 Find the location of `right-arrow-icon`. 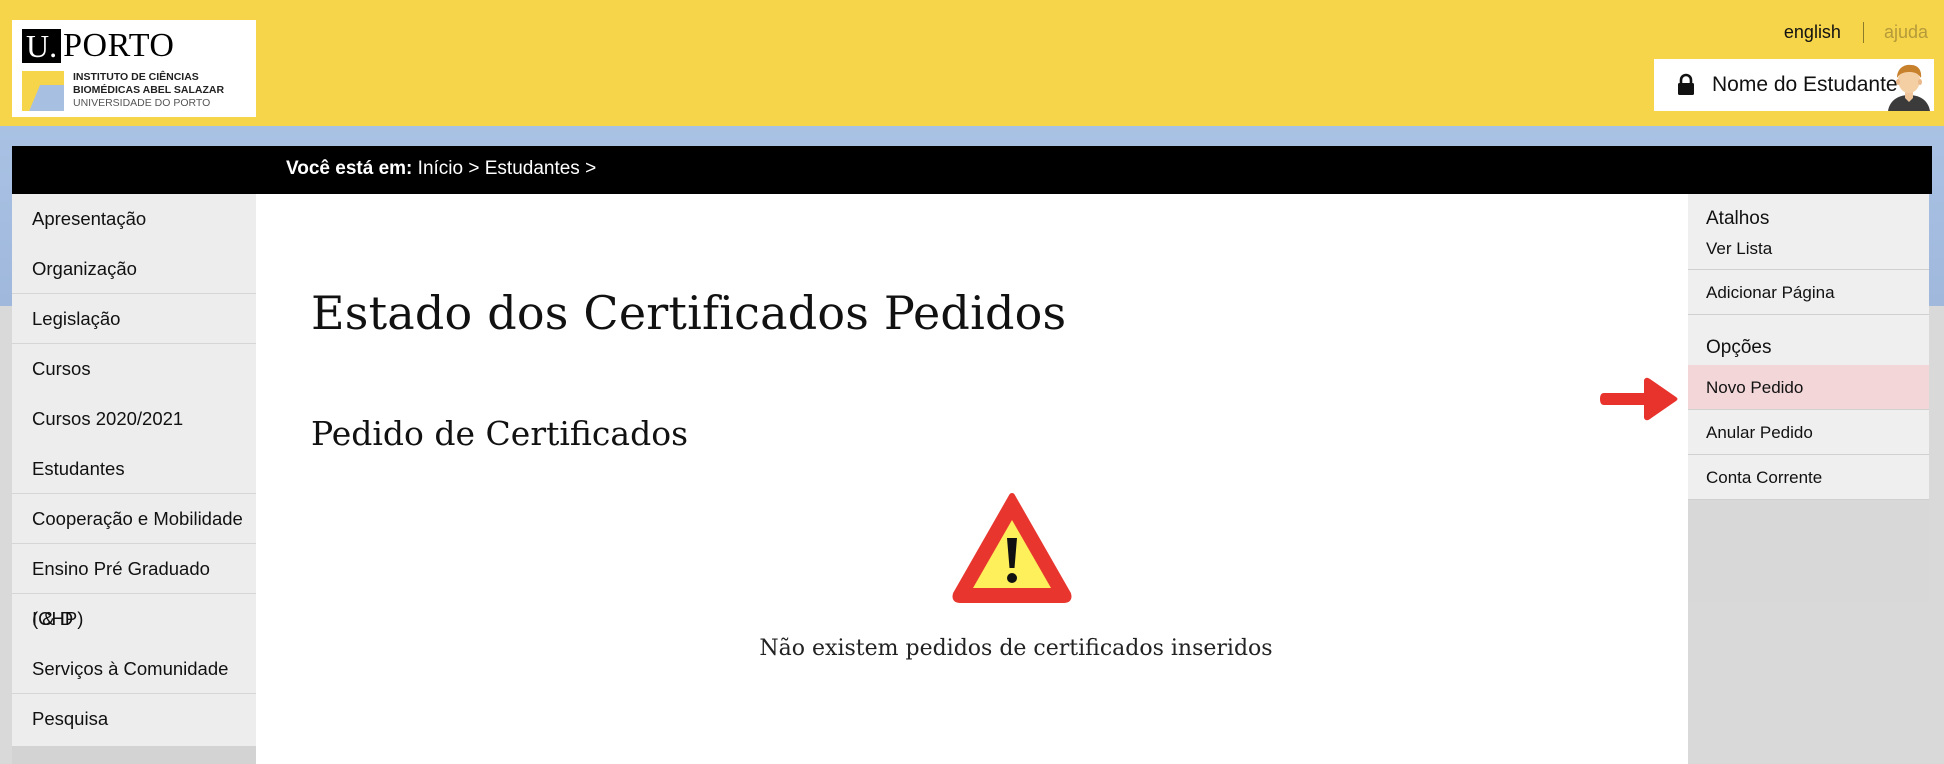

right-arrow-icon is located at coordinates (1639, 399).